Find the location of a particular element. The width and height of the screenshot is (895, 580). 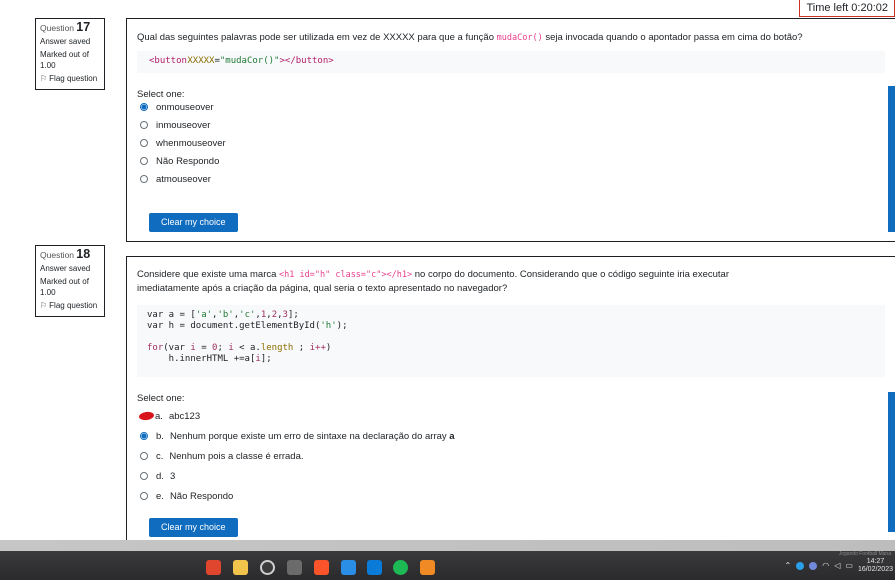

clock-date: 16/02/2023 is located at coordinates (875, 569).